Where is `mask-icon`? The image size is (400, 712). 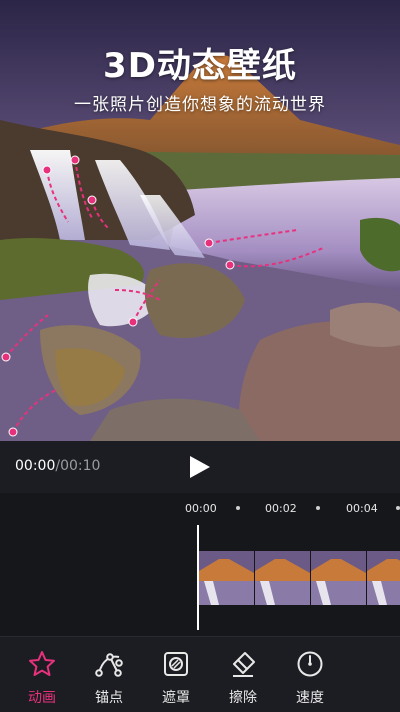 mask-icon is located at coordinates (176, 664).